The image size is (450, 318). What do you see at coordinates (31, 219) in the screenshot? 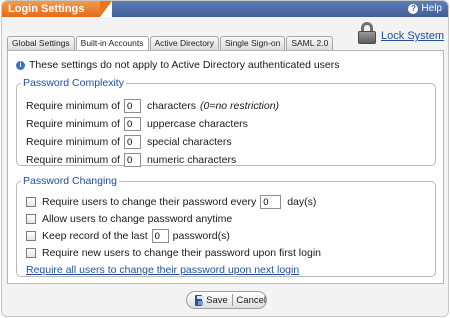
I see `allow-anytime-checkbox` at bounding box center [31, 219].